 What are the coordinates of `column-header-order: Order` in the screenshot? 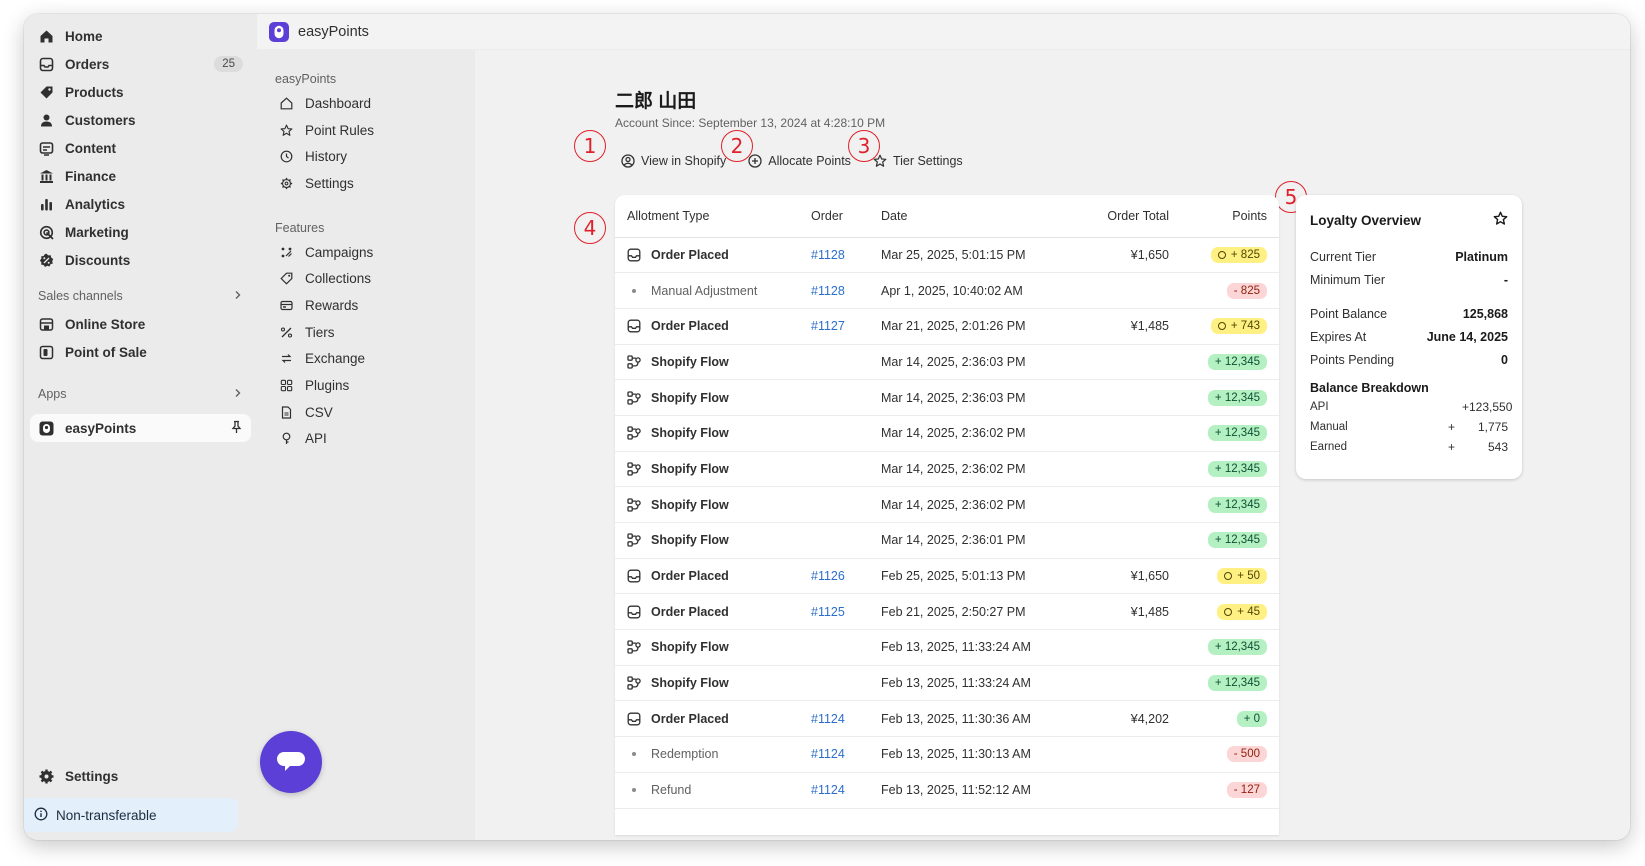 It's located at (836, 216).